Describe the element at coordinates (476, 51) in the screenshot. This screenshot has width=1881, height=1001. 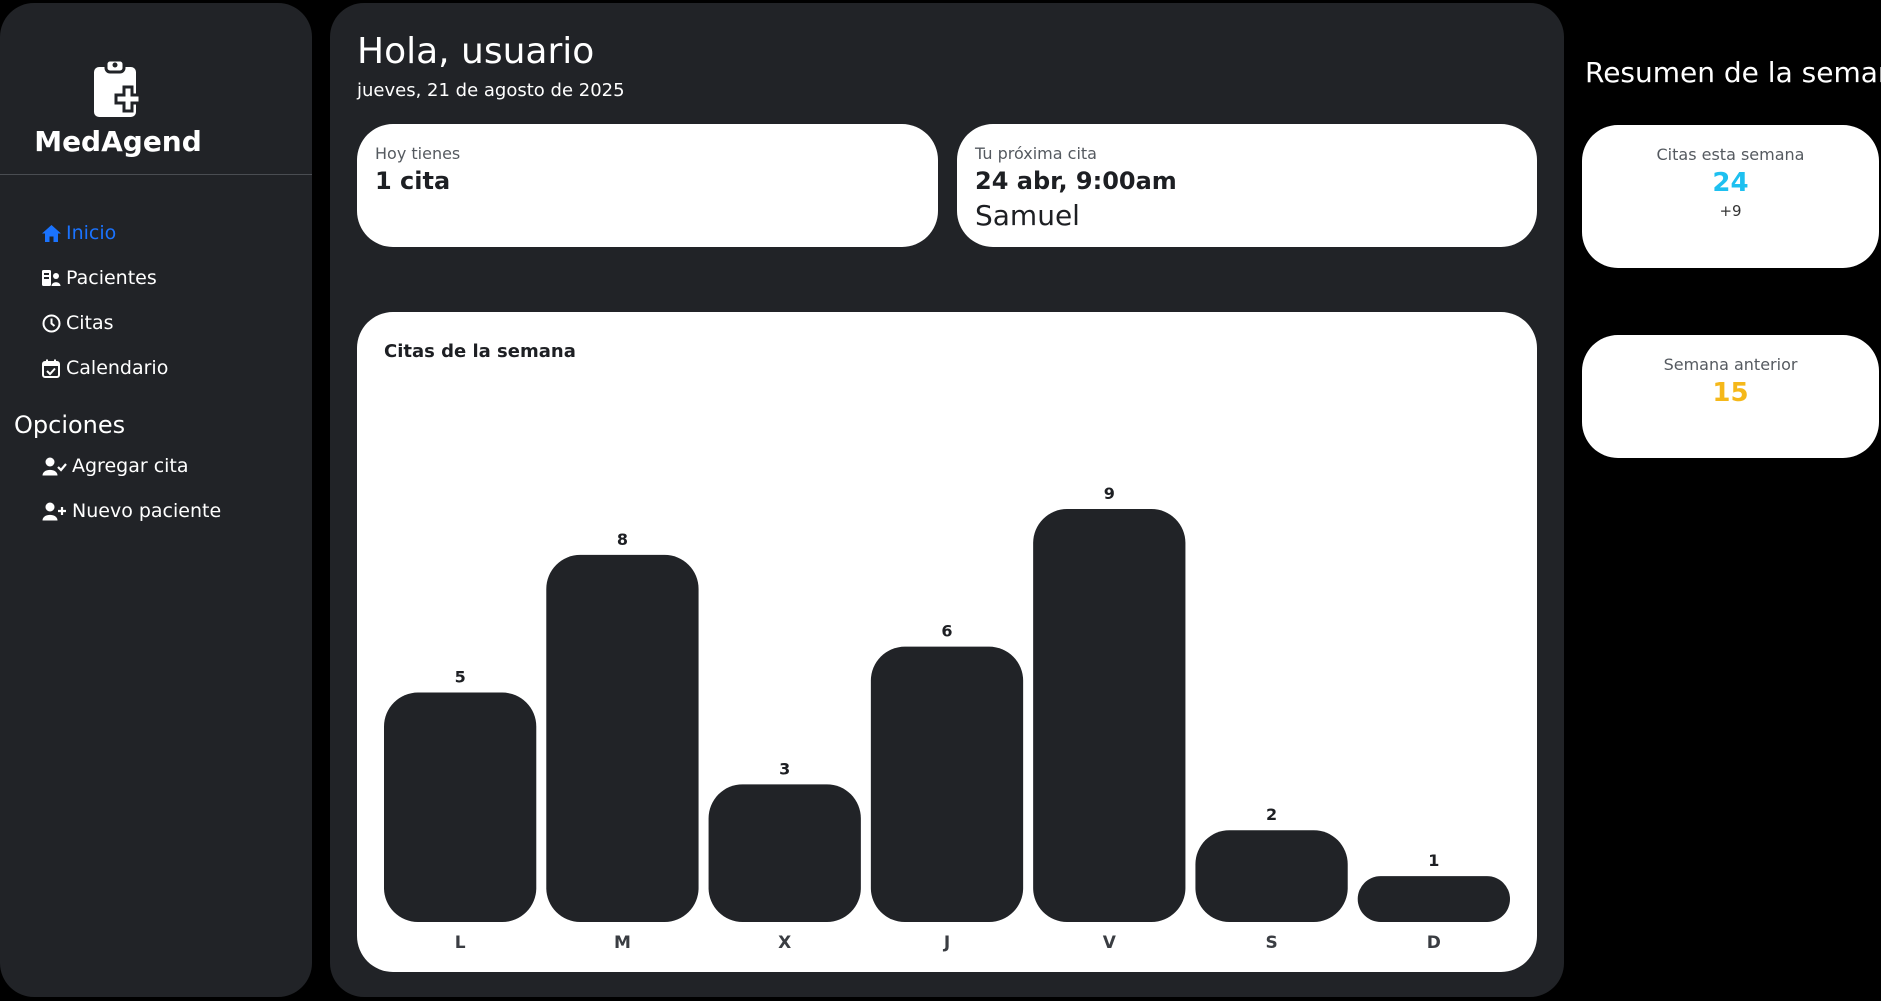
I see `page-title: Hola, usuario` at that location.